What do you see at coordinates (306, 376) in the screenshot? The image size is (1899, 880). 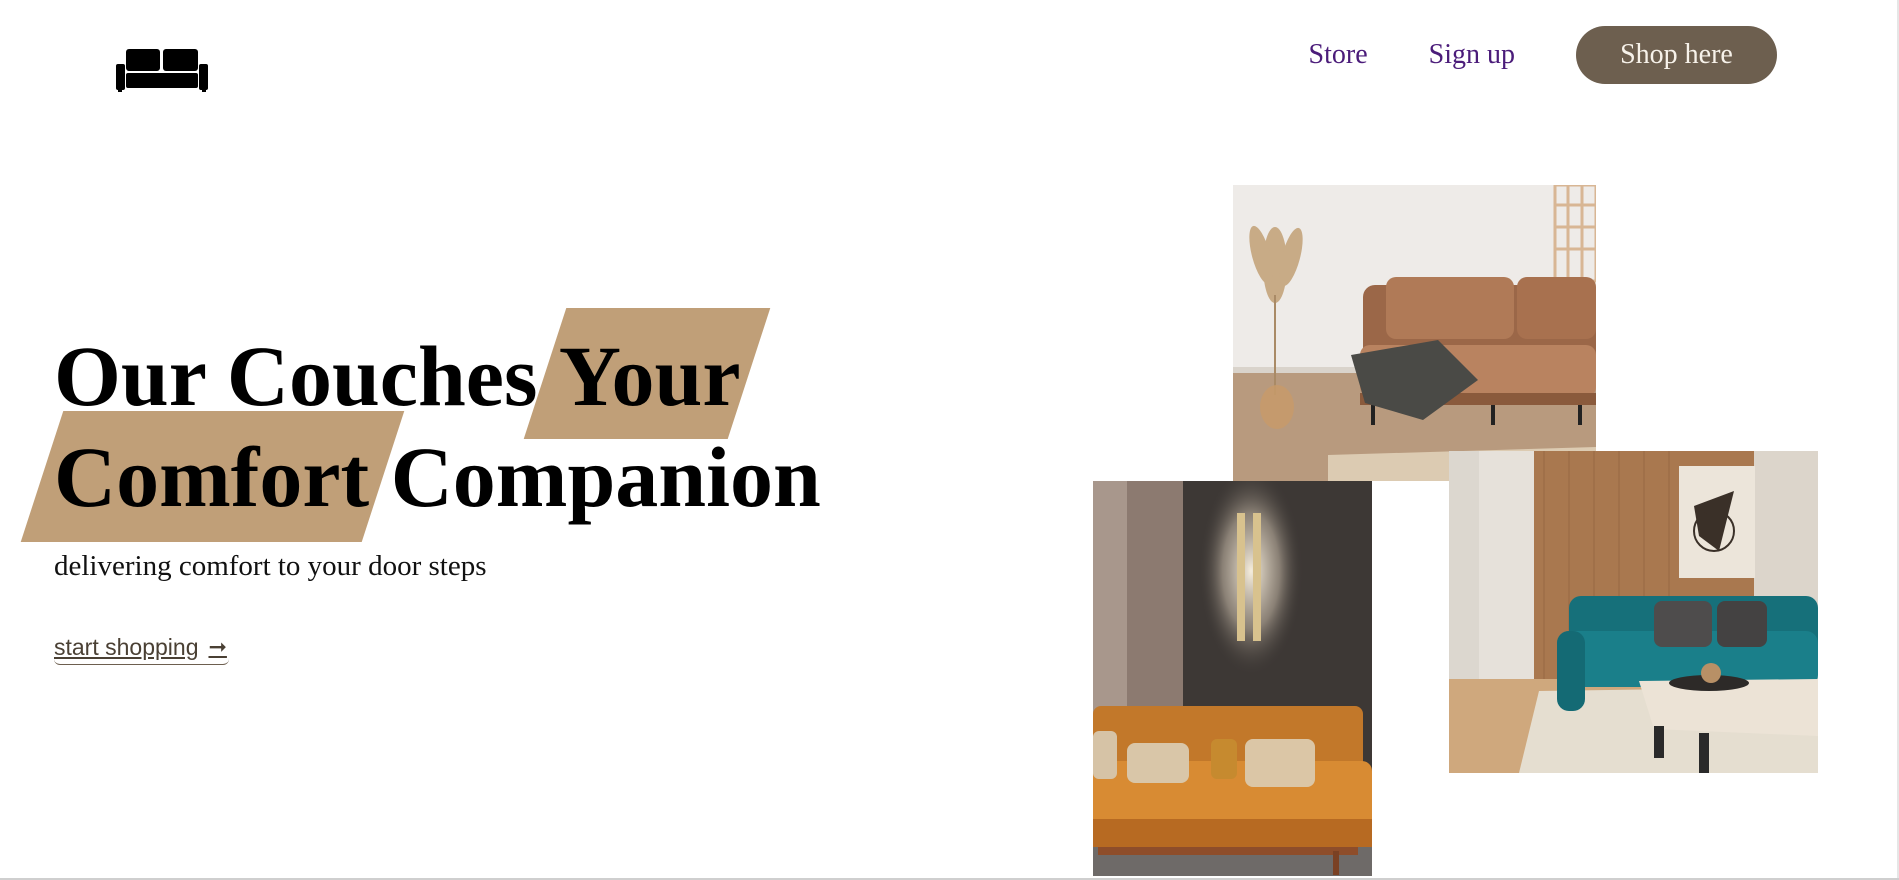 I see `hero-title-part-1: Our Couches` at bounding box center [306, 376].